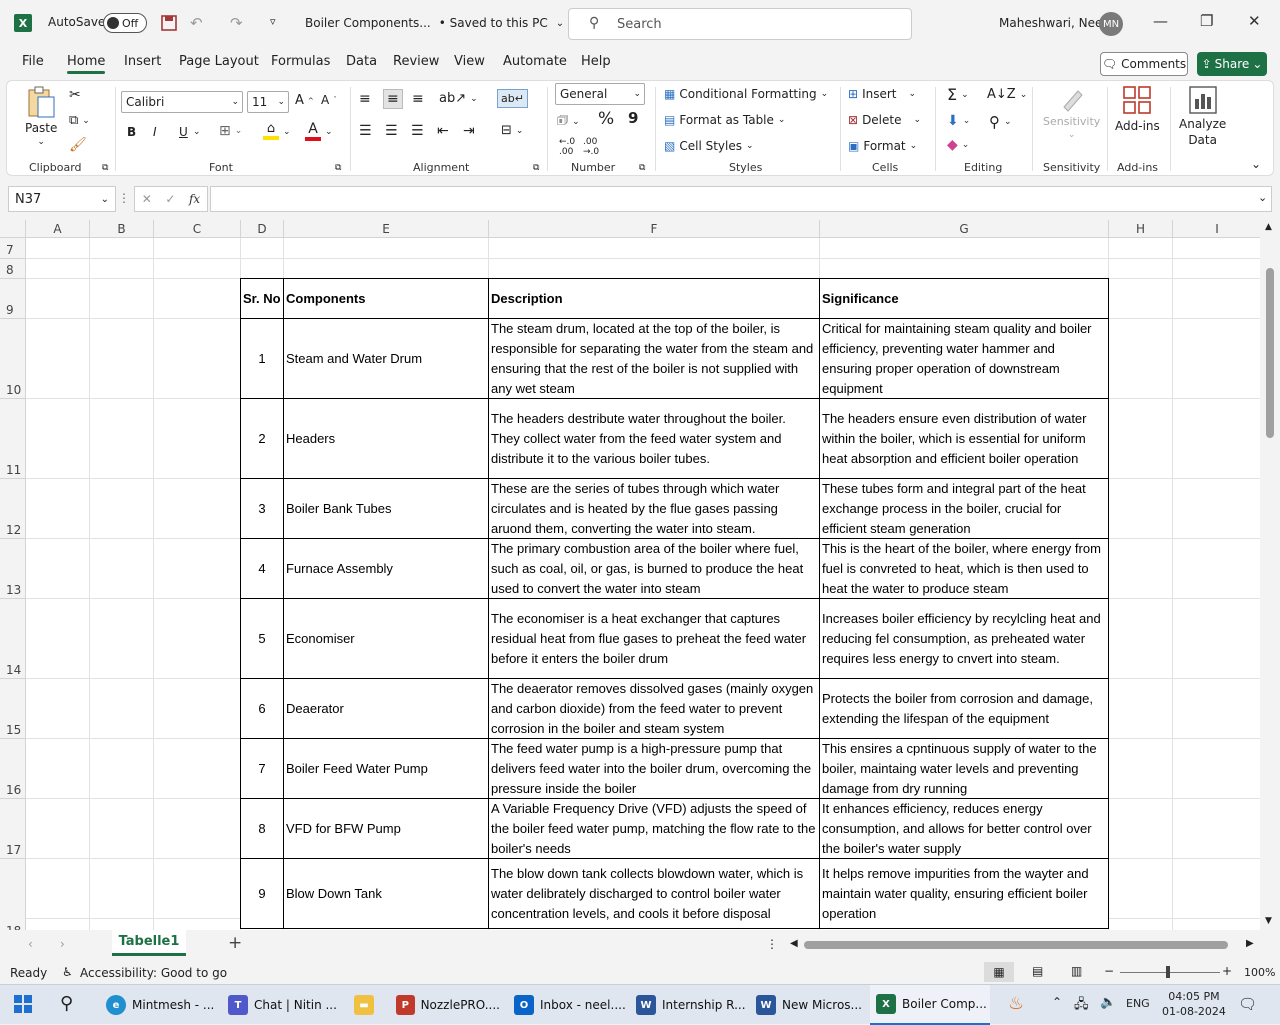 Image resolution: width=1280 pixels, height=1025 pixels. What do you see at coordinates (182, 102) in the screenshot?
I see `font-name-select: Calibri ⌄` at bounding box center [182, 102].